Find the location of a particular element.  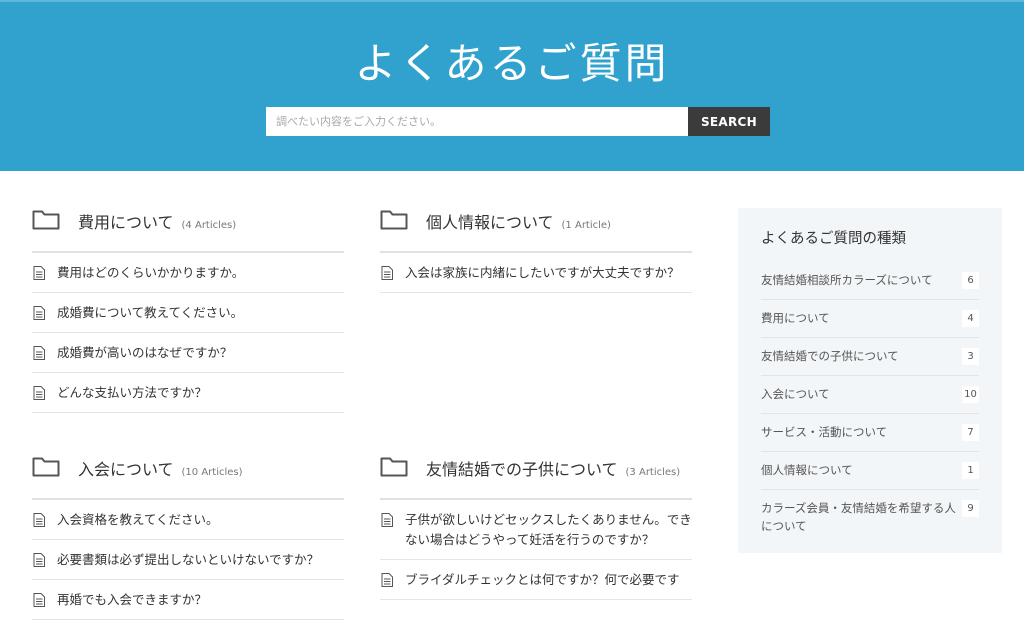

article-count: (10 Articles) is located at coordinates (212, 472).